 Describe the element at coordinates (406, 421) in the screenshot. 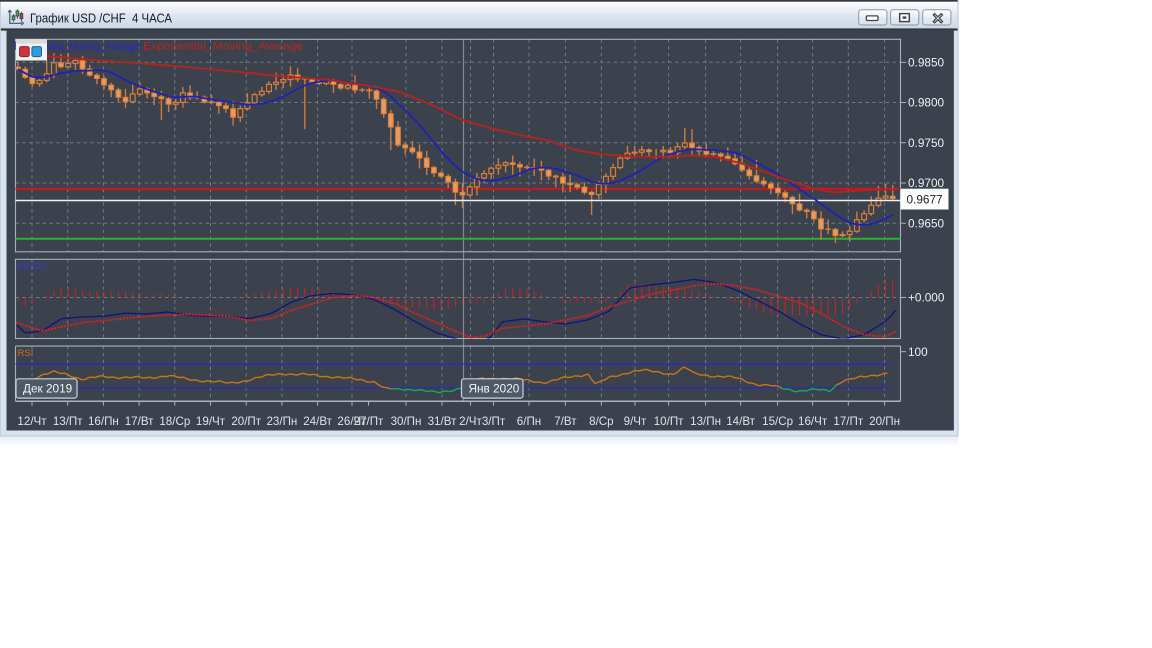

I see `svg-text: 30/Пн` at that location.